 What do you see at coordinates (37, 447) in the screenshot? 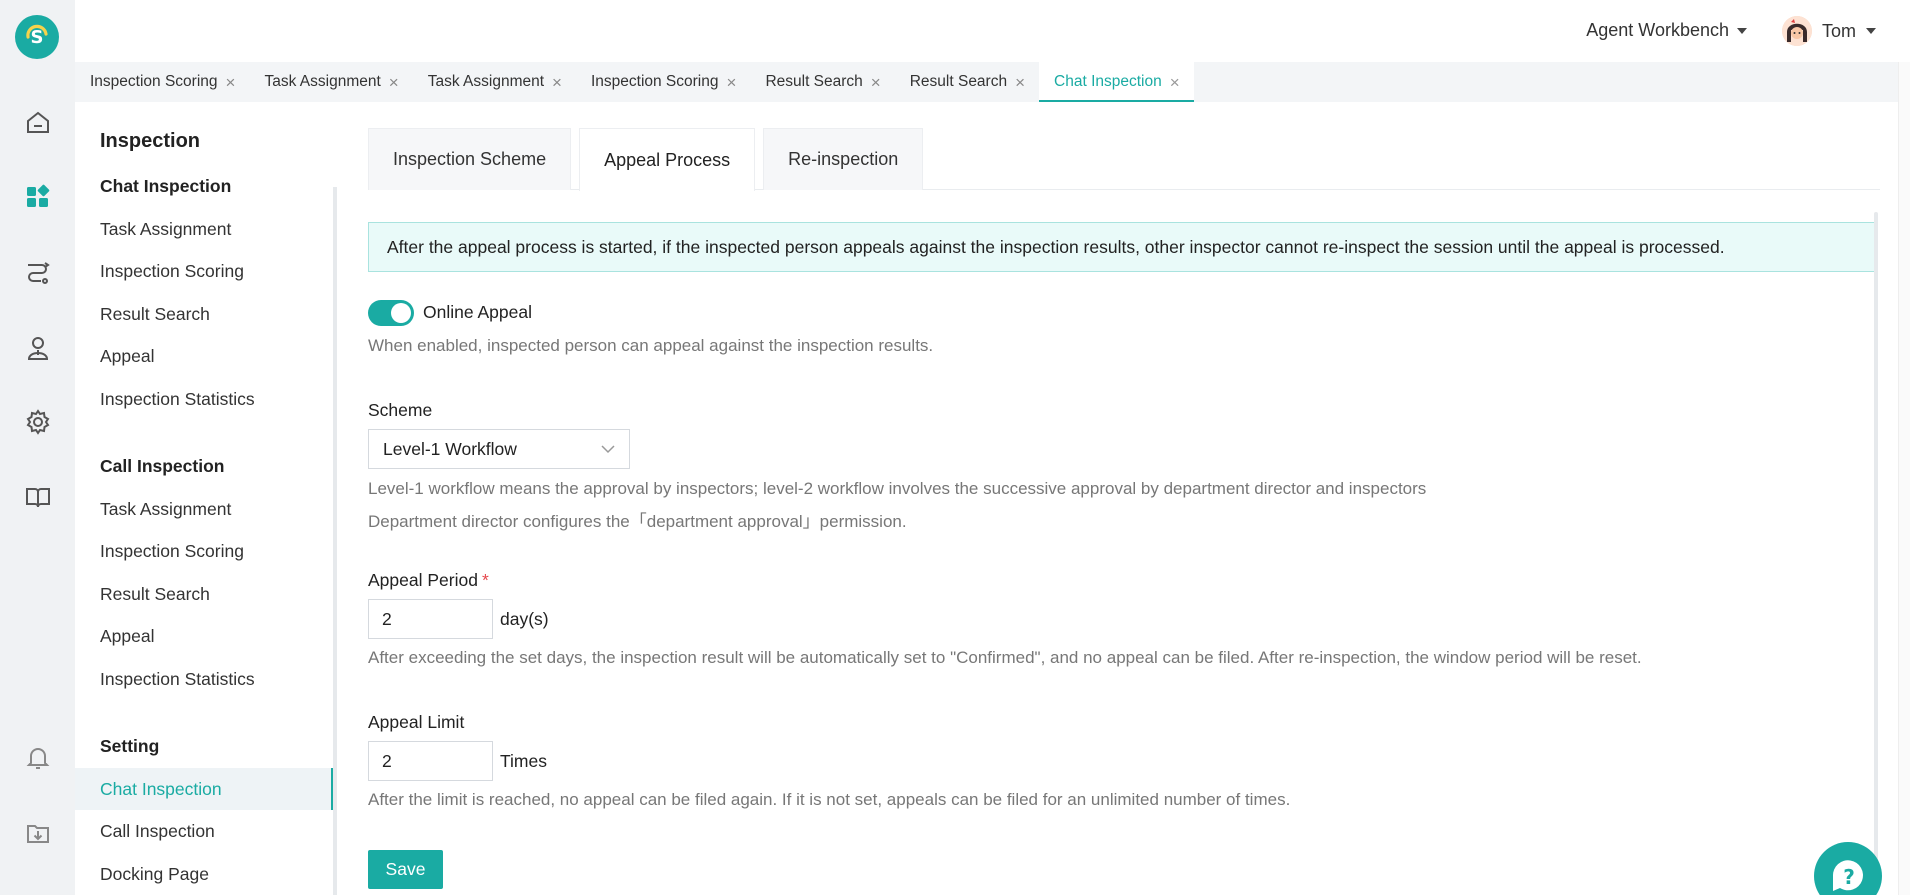
I see `icon-rail: S` at bounding box center [37, 447].